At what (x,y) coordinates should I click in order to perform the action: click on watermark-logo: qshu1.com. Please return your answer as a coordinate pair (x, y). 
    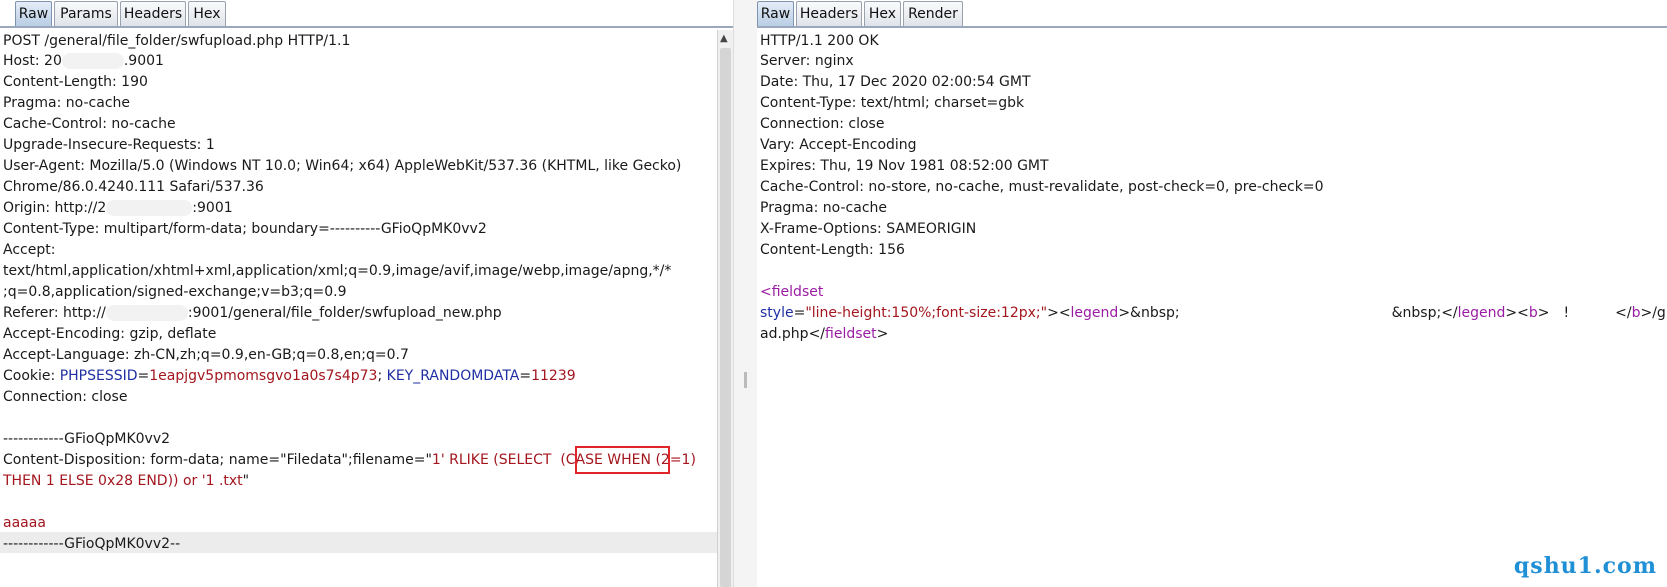
    Looking at the image, I should click on (1585, 566).